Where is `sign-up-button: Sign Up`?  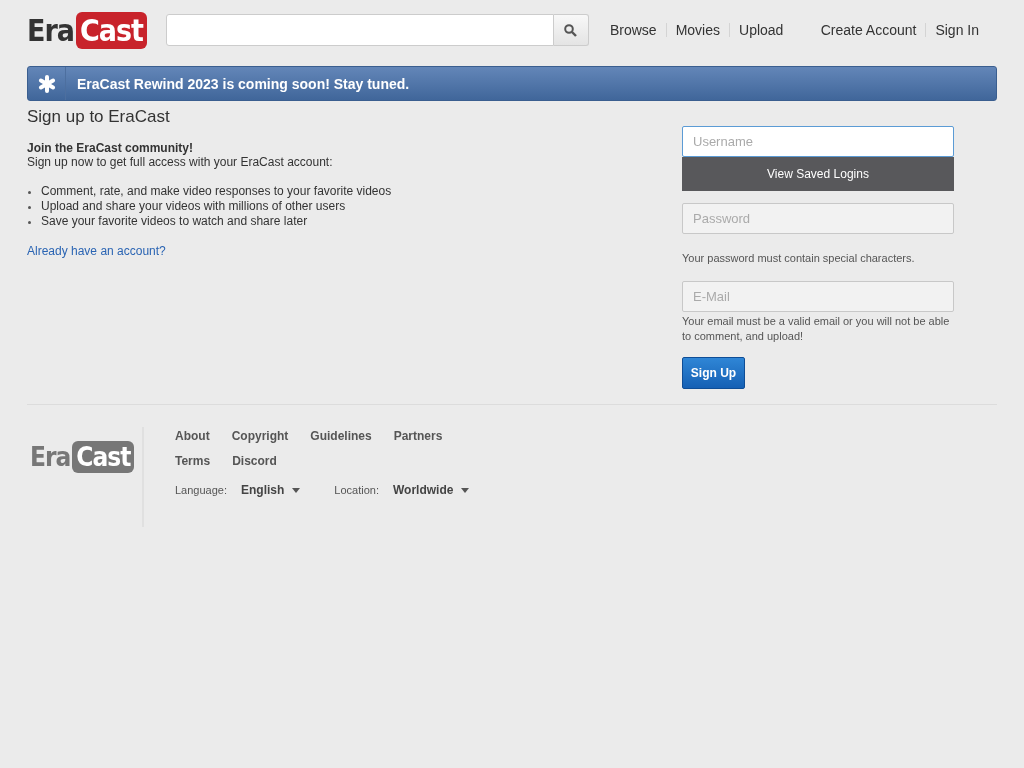 sign-up-button: Sign Up is located at coordinates (713, 373).